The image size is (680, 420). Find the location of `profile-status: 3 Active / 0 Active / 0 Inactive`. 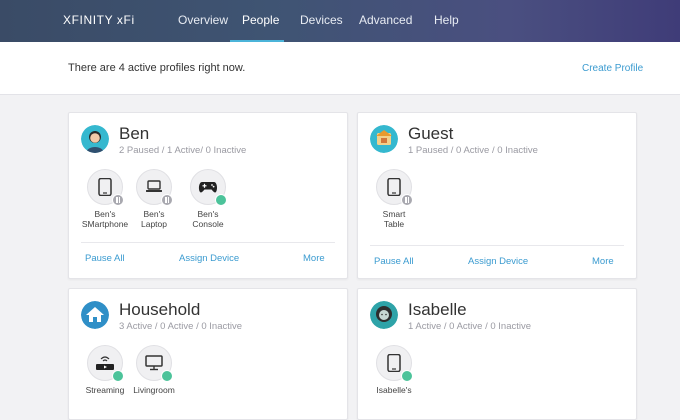

profile-status: 3 Active / 0 Active / 0 Inactive is located at coordinates (181, 326).